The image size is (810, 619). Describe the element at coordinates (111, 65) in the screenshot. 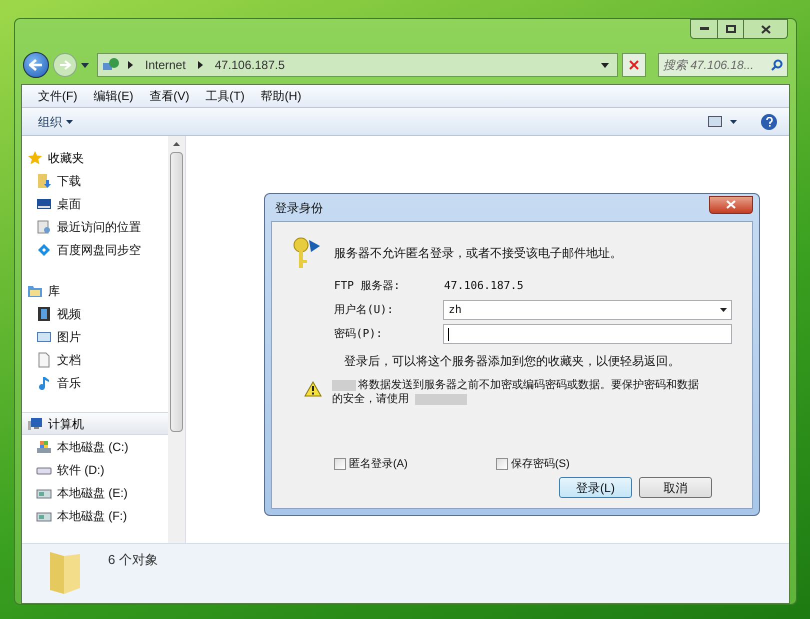

I see `network-icon` at that location.